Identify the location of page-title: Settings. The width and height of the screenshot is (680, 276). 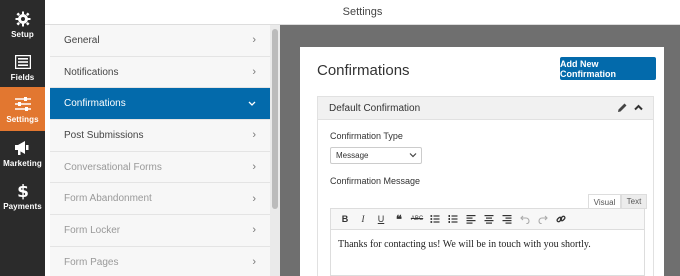
(362, 12).